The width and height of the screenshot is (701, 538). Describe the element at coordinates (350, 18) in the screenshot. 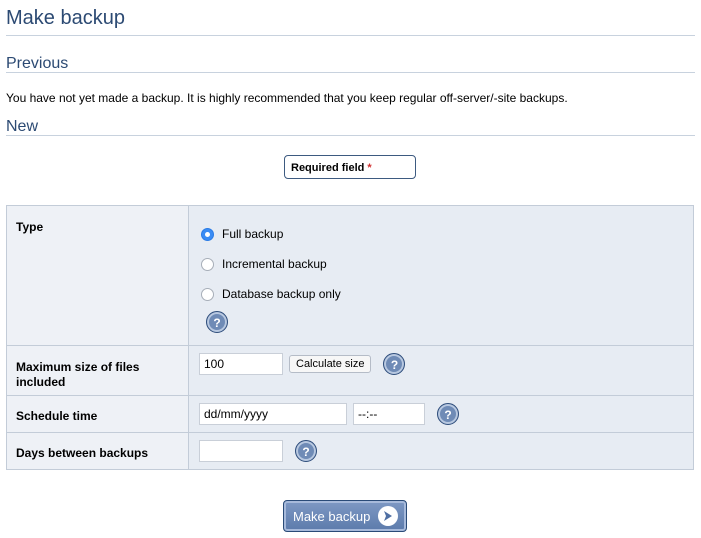

I see `page-title: Make backup` at that location.